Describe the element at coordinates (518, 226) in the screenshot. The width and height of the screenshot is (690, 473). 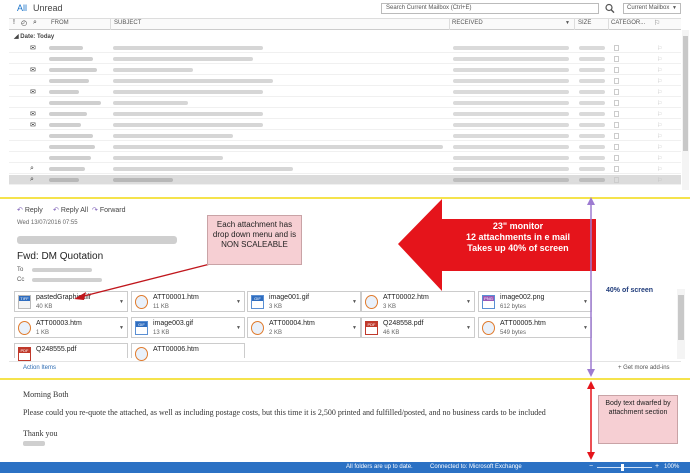
I see `annotation-monitor-line1: 23" monitor` at that location.